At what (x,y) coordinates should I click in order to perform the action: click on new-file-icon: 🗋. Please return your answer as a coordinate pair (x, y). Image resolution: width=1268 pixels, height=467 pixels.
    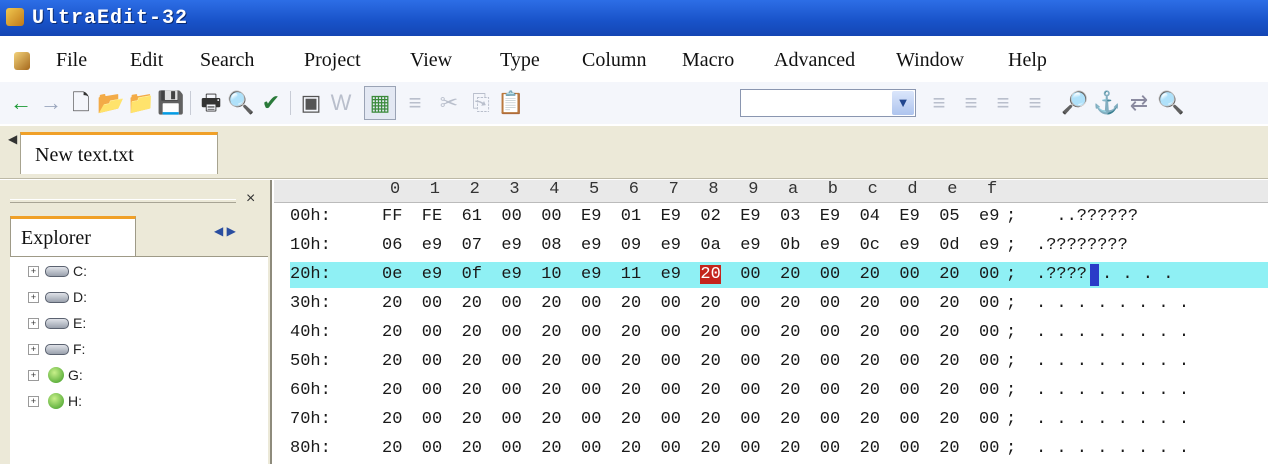
    Looking at the image, I should click on (81, 103).